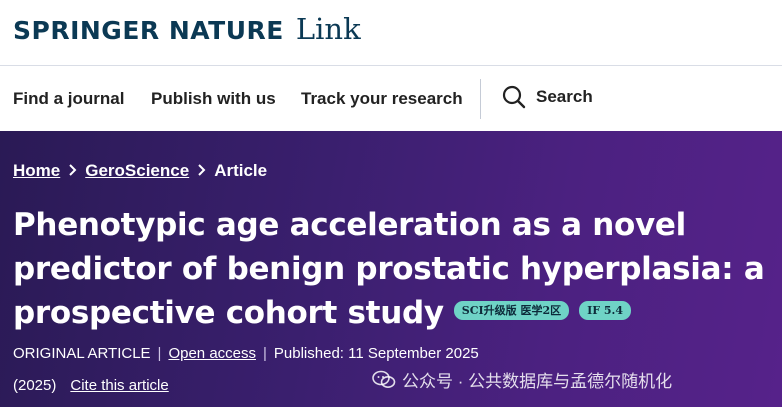 Image resolution: width=782 pixels, height=407 pixels. Describe the element at coordinates (382, 99) in the screenshot. I see `nav-track-research: Track your research` at that location.